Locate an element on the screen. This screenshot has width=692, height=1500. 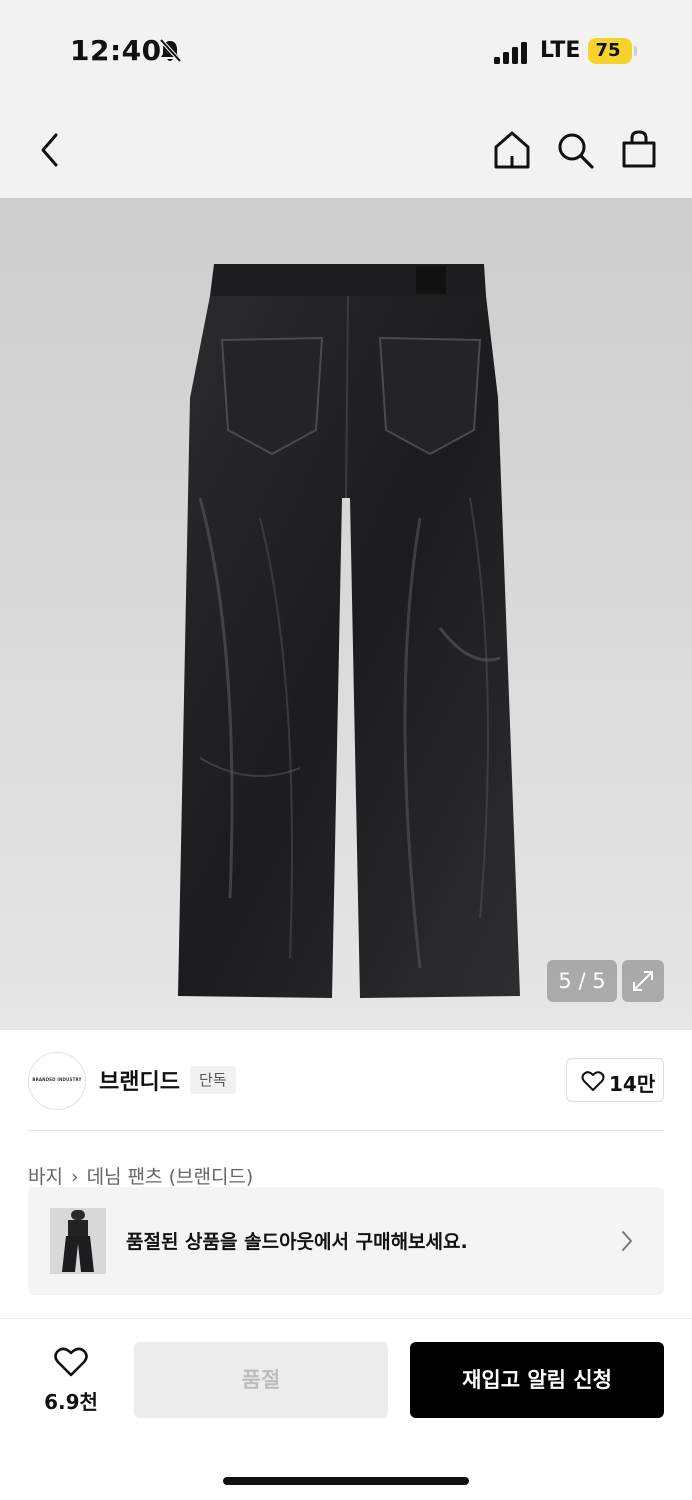
brand-like-button: 14만 is located at coordinates (615, 1080).